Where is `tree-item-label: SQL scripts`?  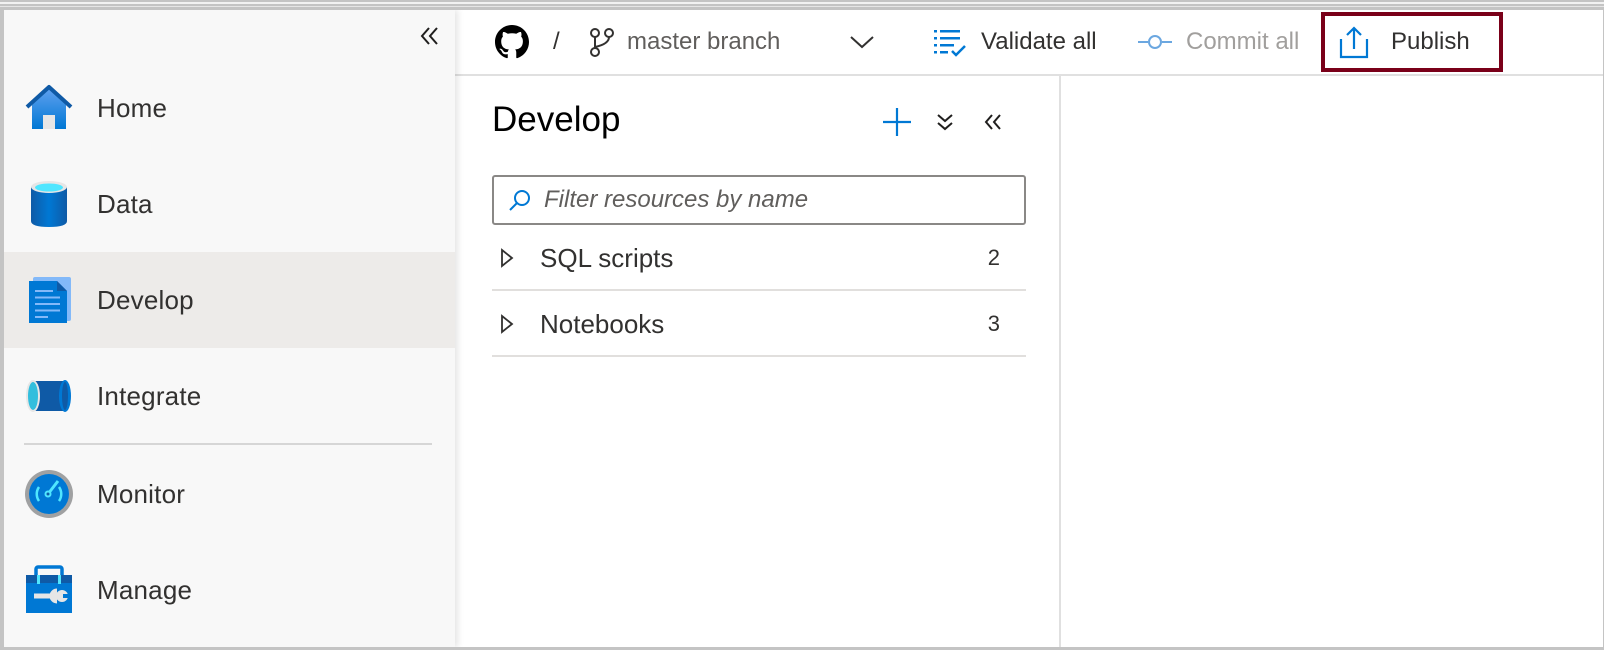 tree-item-label: SQL scripts is located at coordinates (607, 257).